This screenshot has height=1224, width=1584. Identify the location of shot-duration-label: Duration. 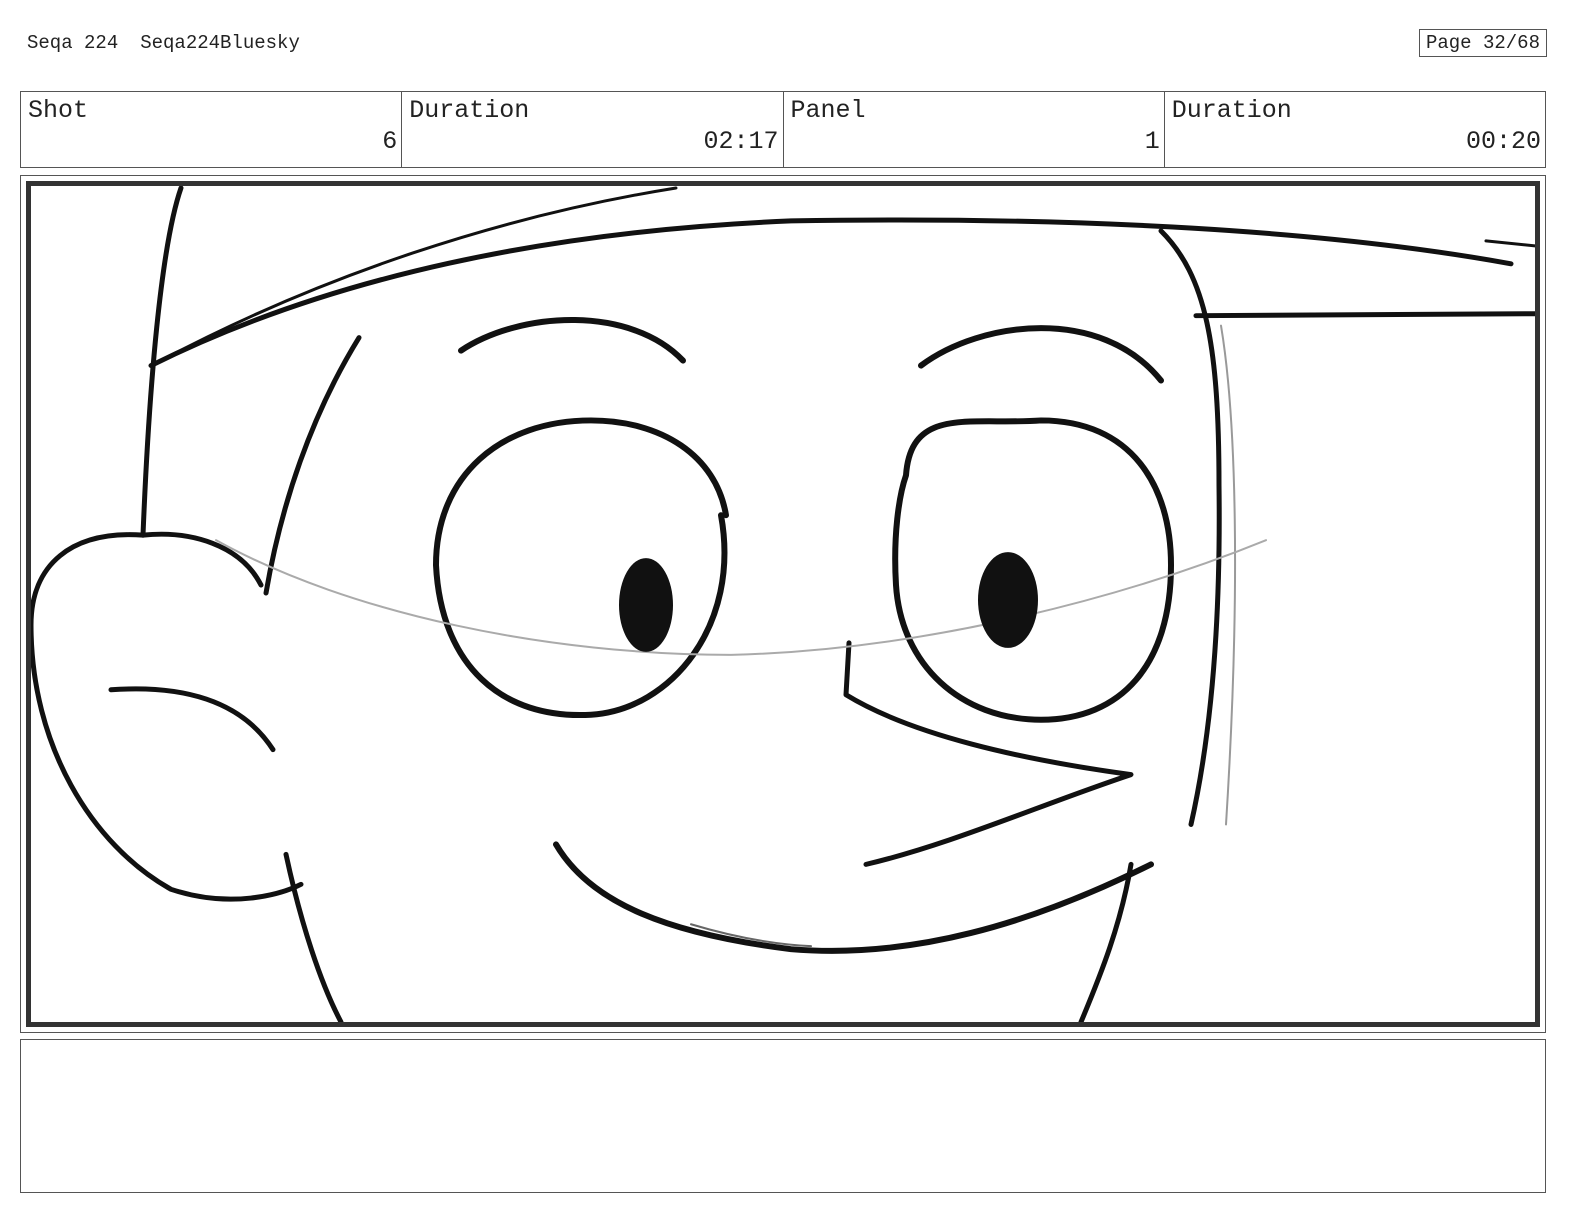
(469, 110).